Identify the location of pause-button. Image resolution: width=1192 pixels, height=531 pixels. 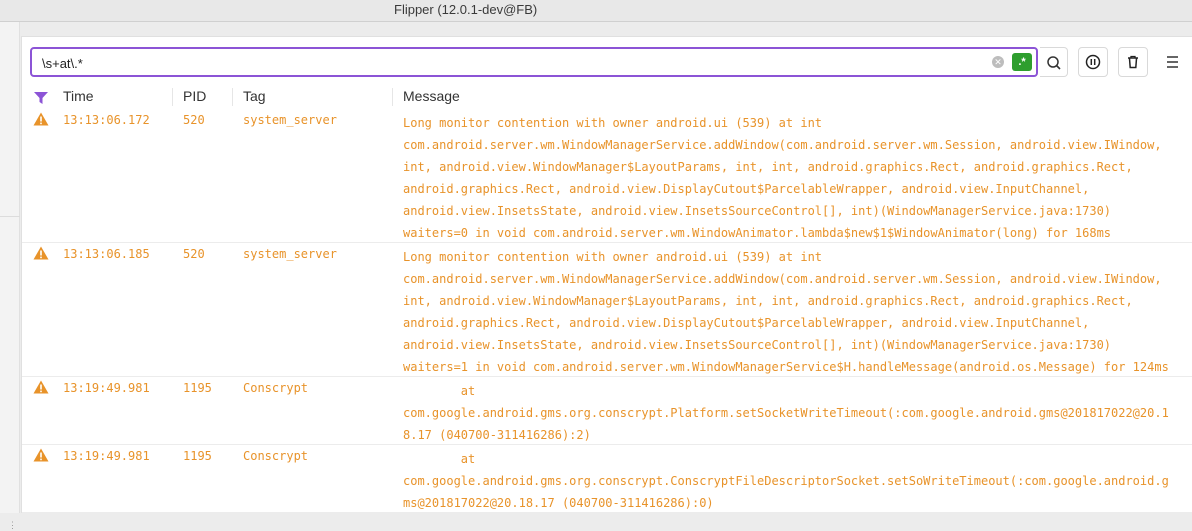
(1093, 62).